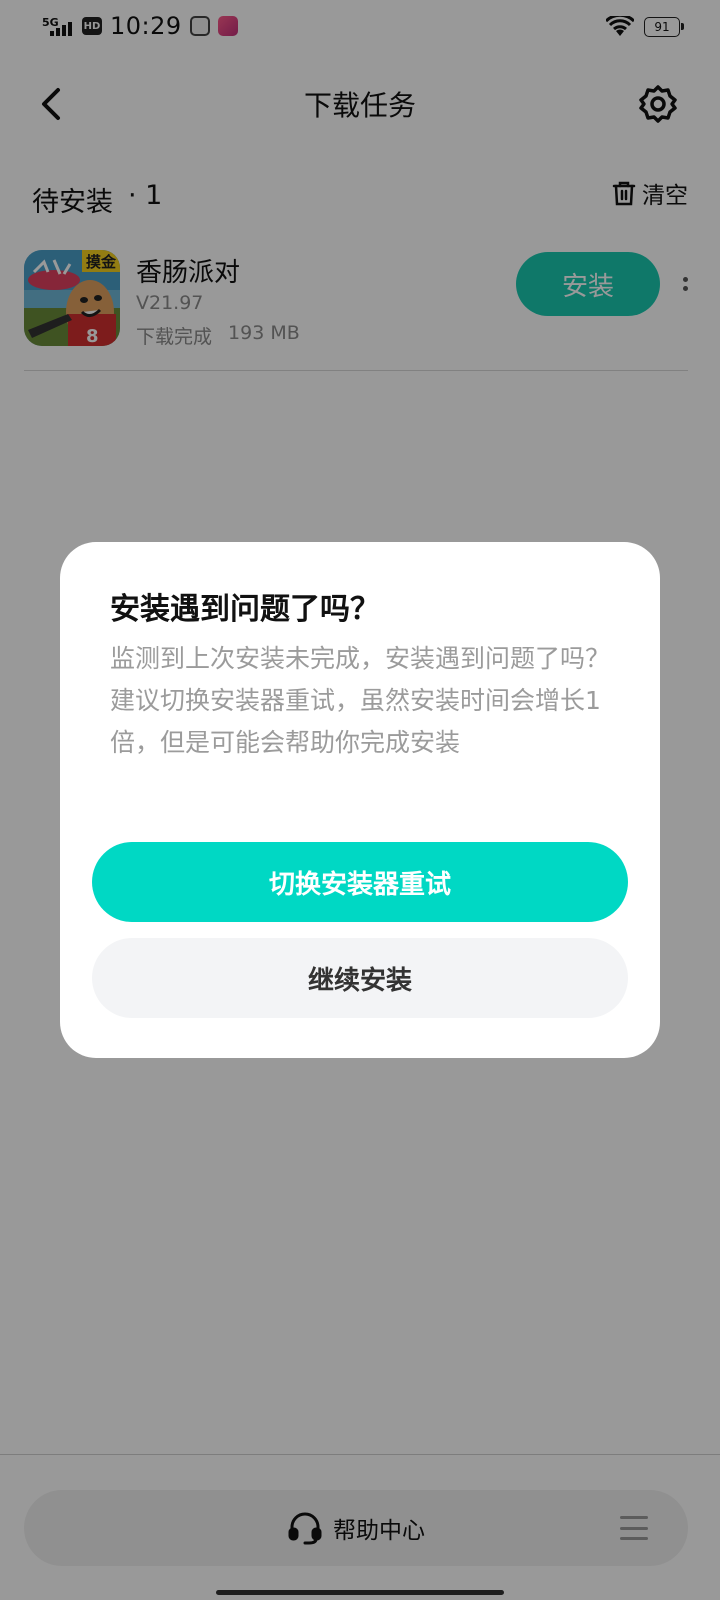 This screenshot has height=1600, width=720. What do you see at coordinates (245, 609) in the screenshot?
I see `dialog-title: 安装遇到问题了吗？` at bounding box center [245, 609].